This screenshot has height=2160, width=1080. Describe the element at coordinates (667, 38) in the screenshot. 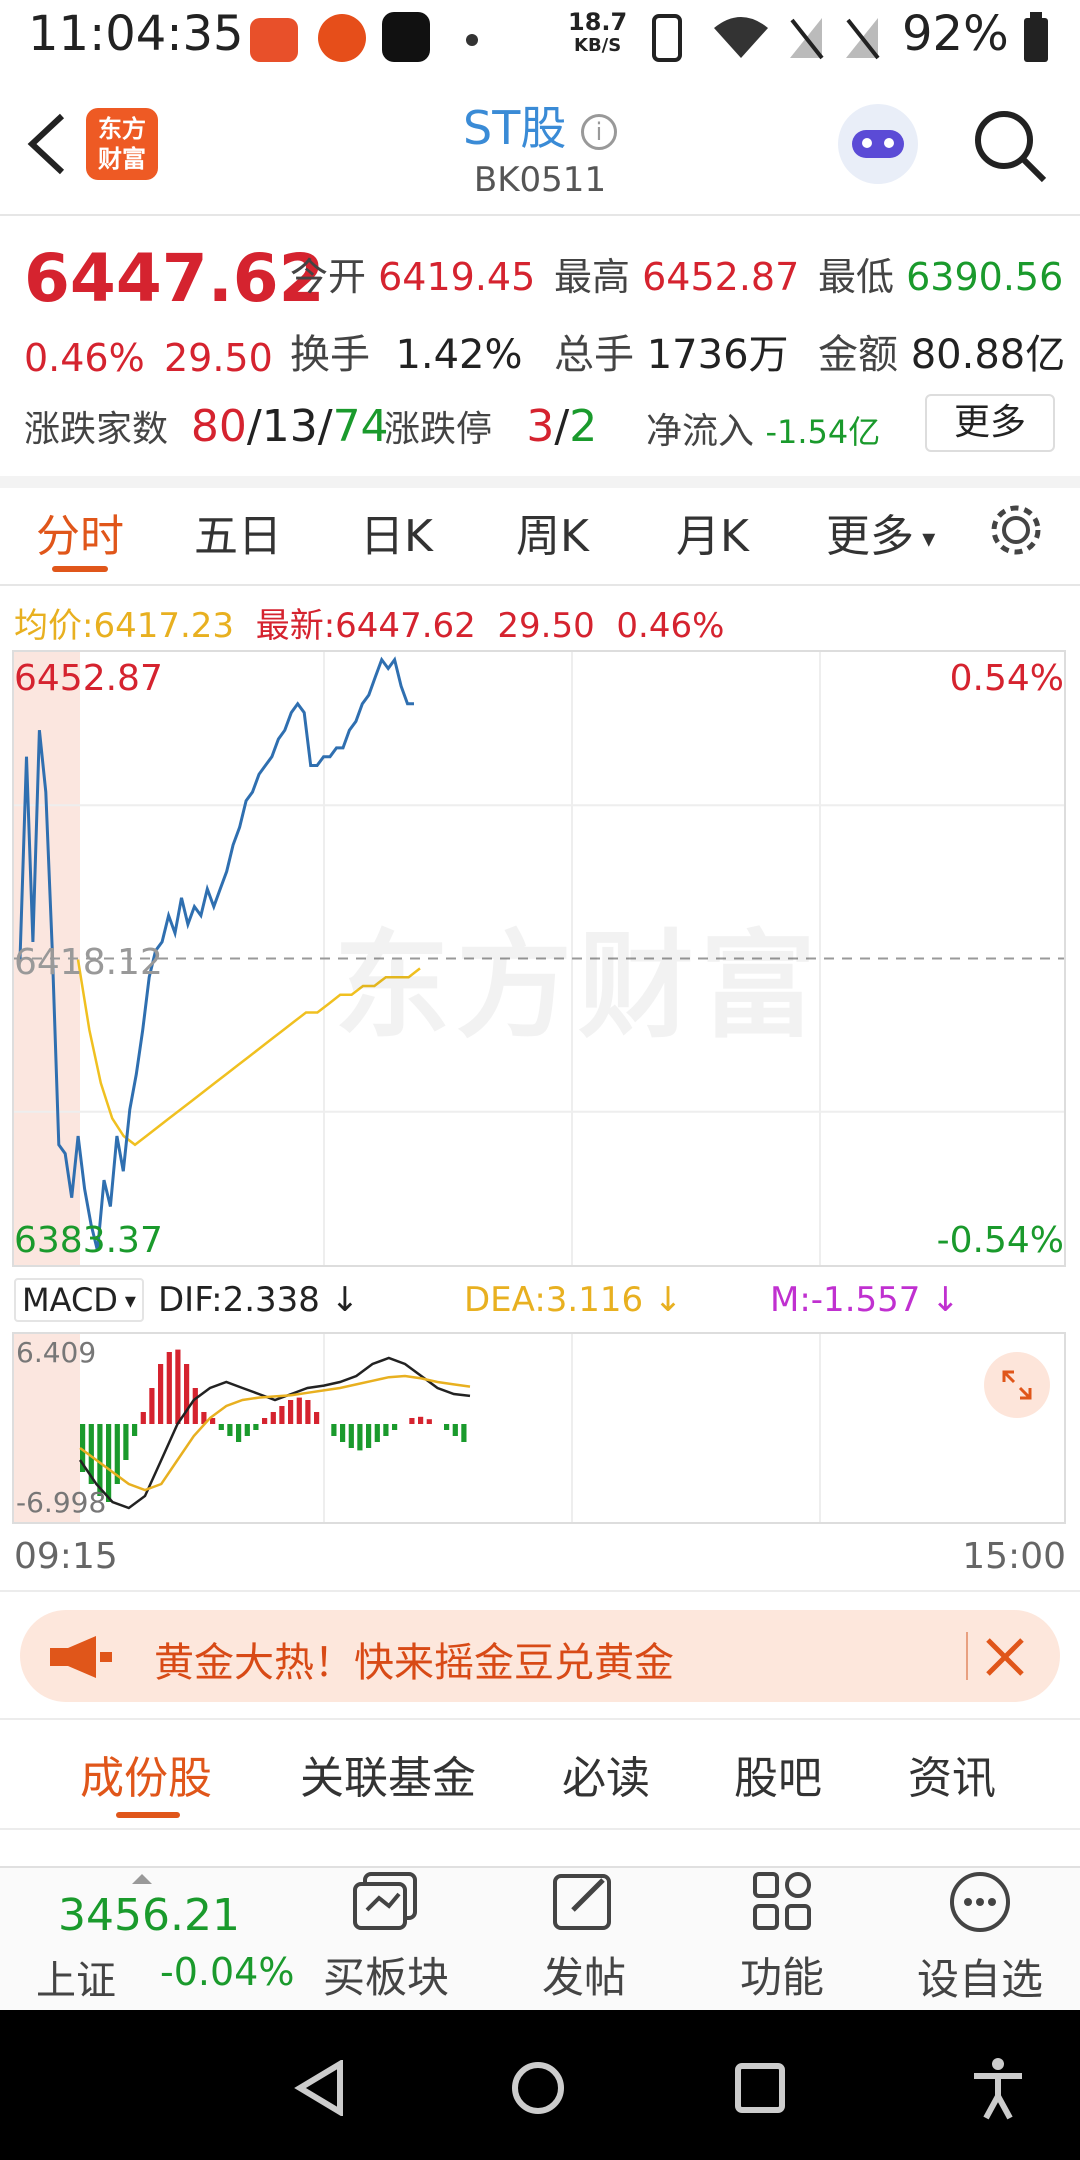

I see `phone-icon` at that location.